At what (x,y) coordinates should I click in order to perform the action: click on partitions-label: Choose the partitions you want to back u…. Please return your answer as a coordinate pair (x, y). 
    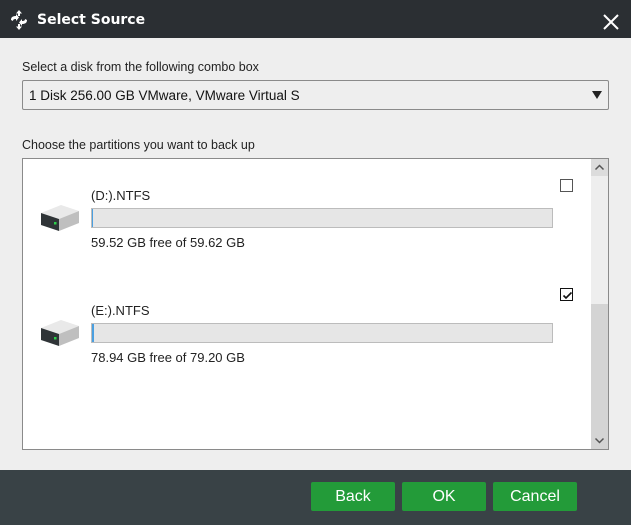
    Looking at the image, I should click on (138, 145).